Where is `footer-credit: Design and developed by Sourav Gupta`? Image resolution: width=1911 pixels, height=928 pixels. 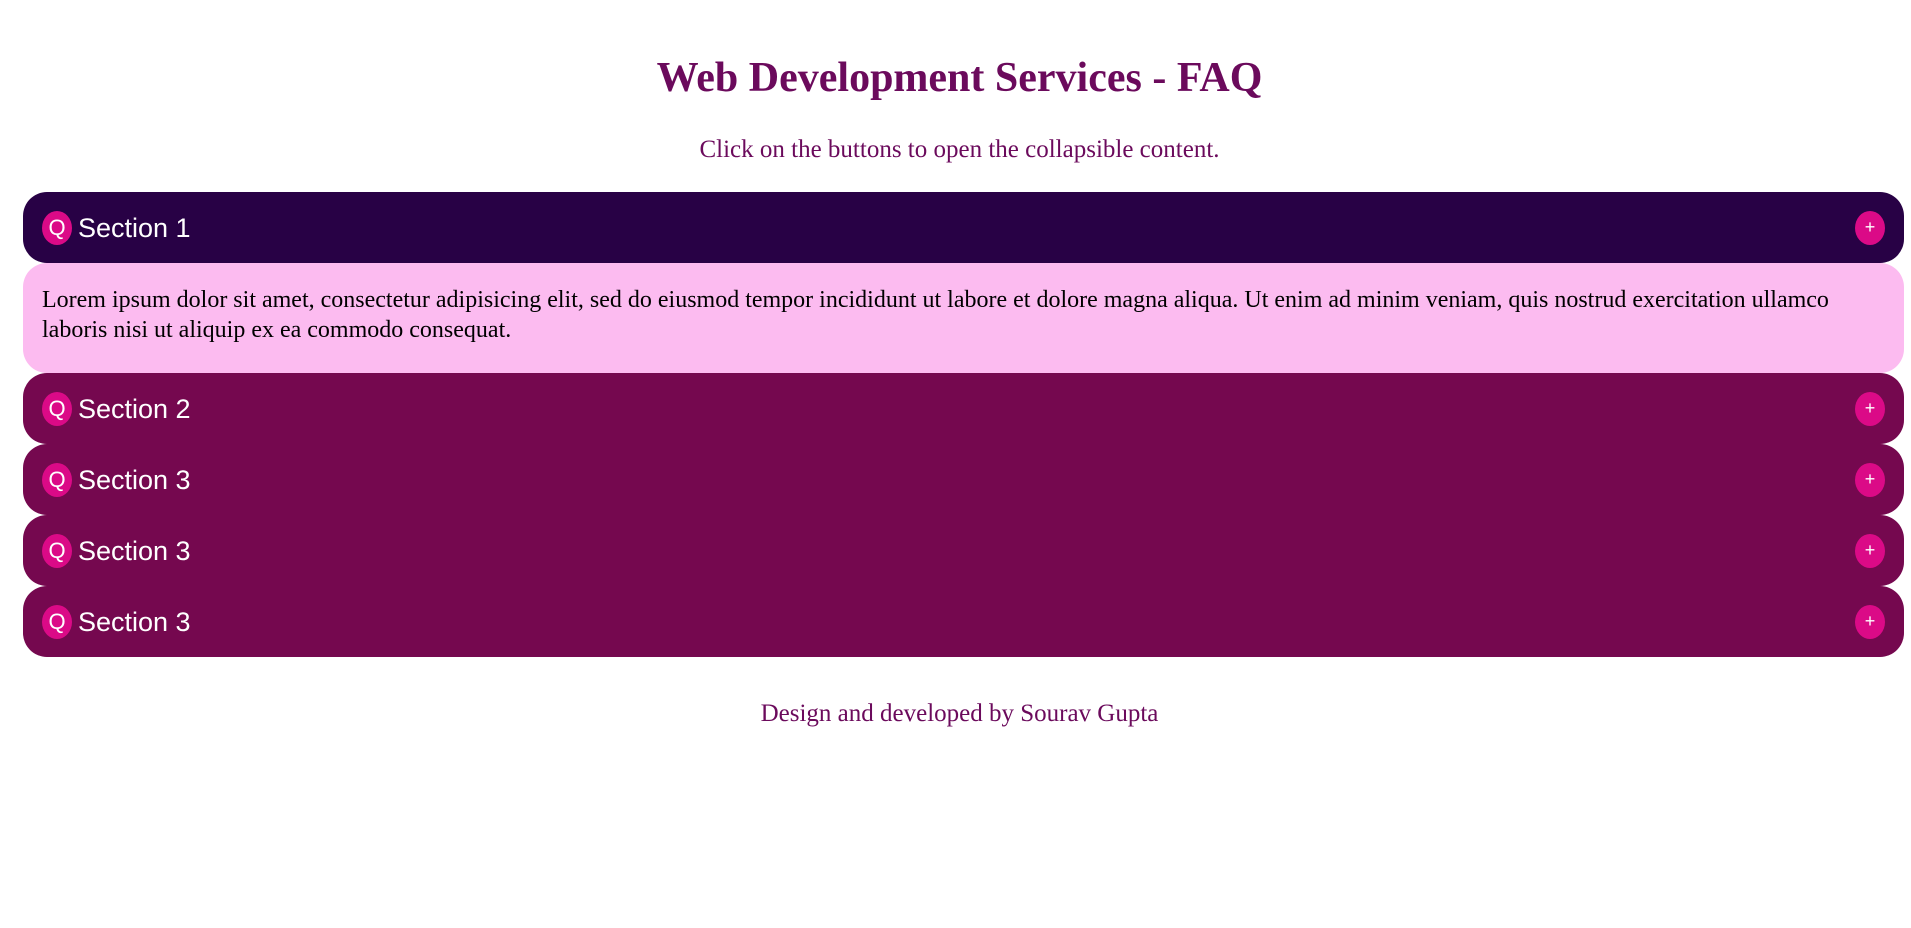
footer-credit: Design and developed by Sourav Gupta is located at coordinates (959, 713).